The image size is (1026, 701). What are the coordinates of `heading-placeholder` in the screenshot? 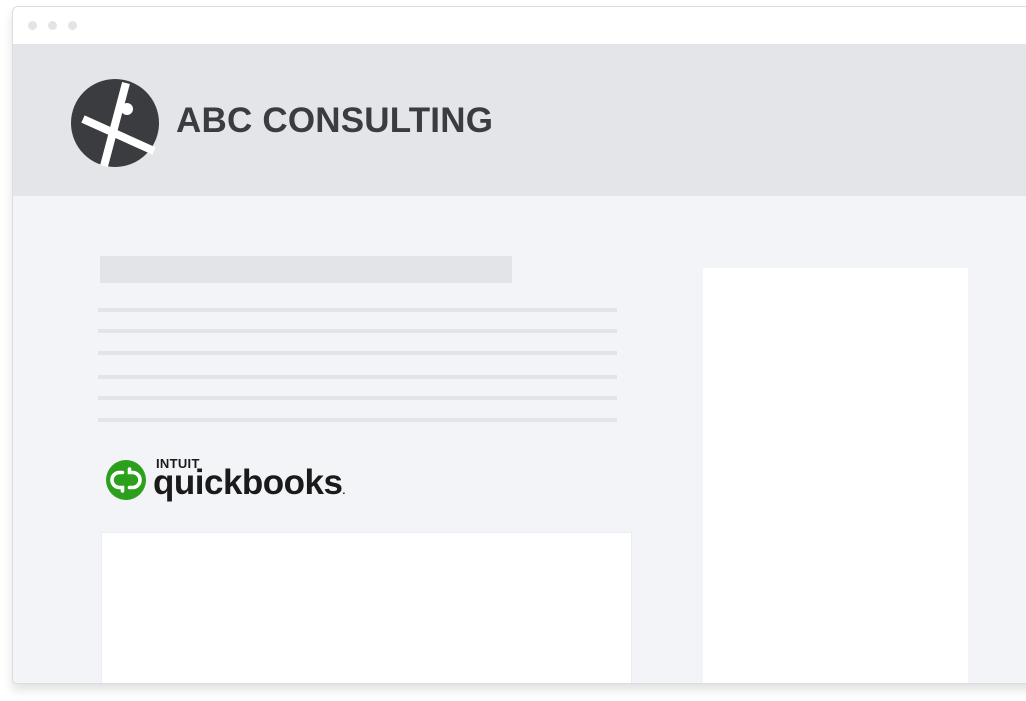 It's located at (306, 269).